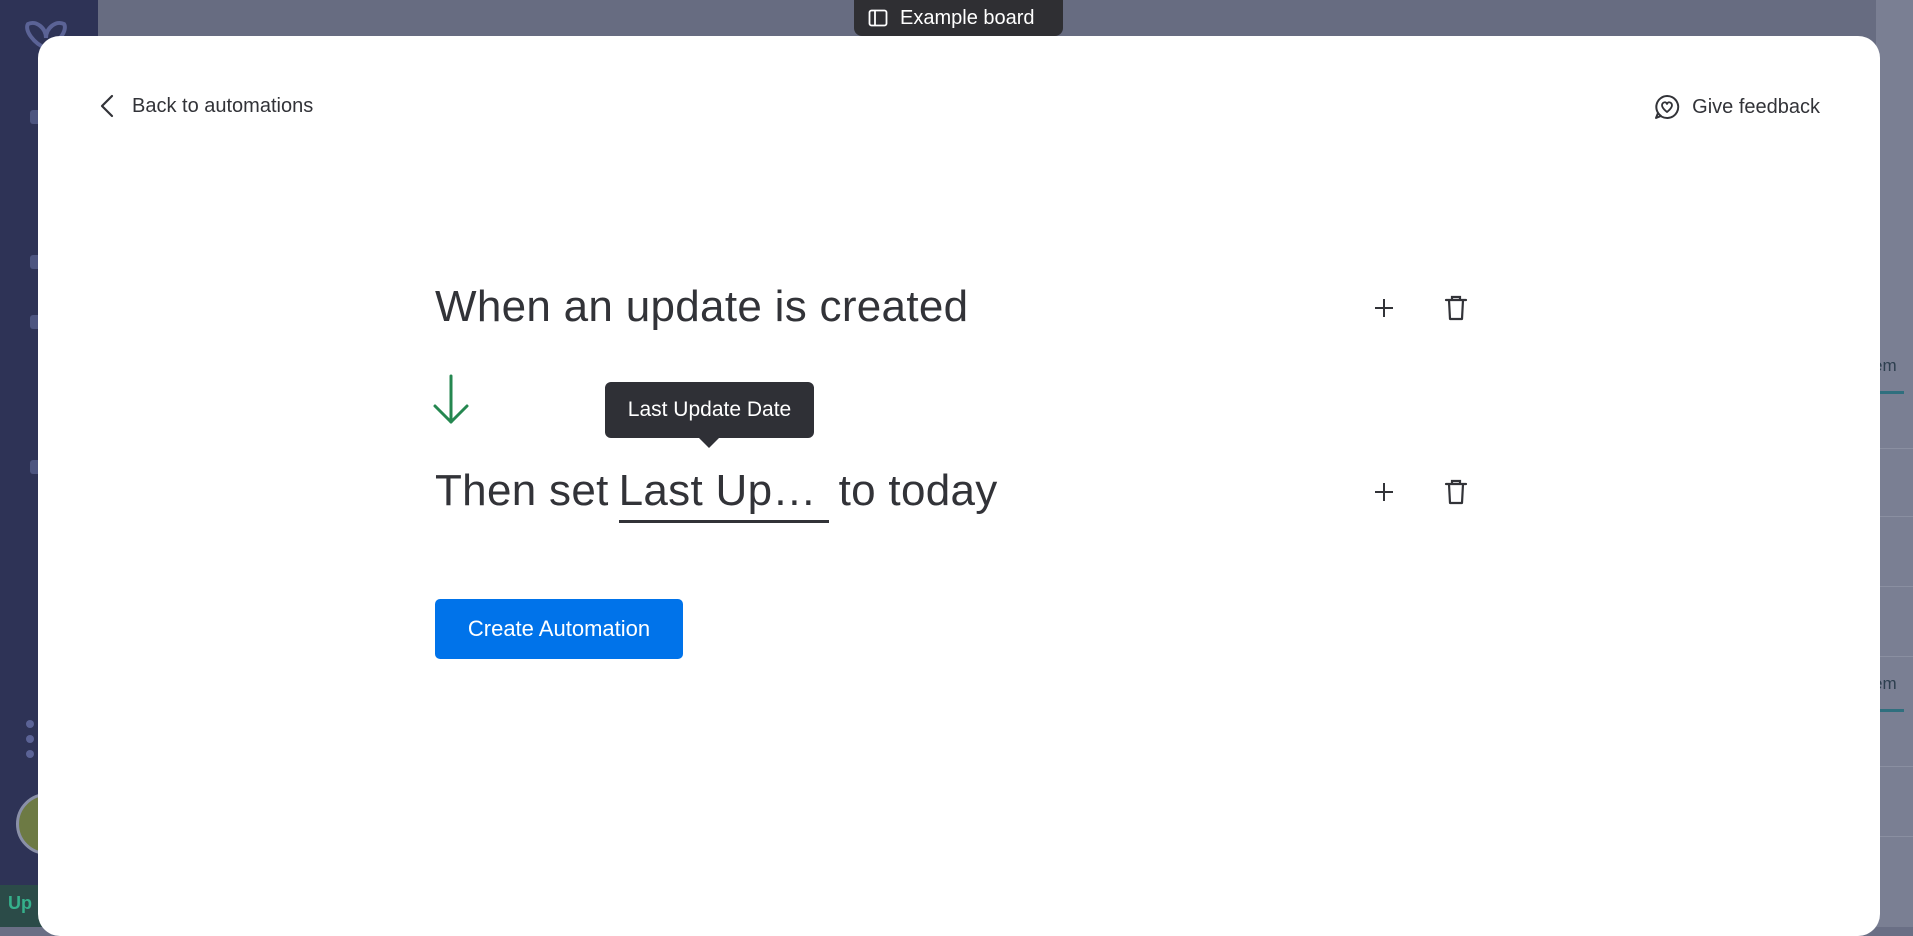 The image size is (1913, 936). I want to click on column-name-tooltip: Last Update Date, so click(709, 415).